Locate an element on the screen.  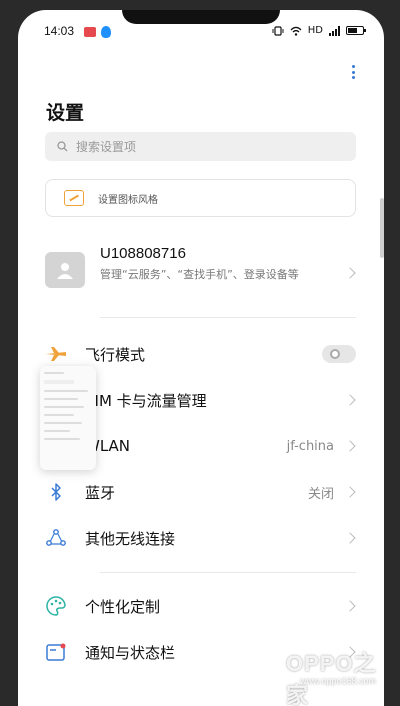
search-input: 搜索设置项 is located at coordinates (200, 146).